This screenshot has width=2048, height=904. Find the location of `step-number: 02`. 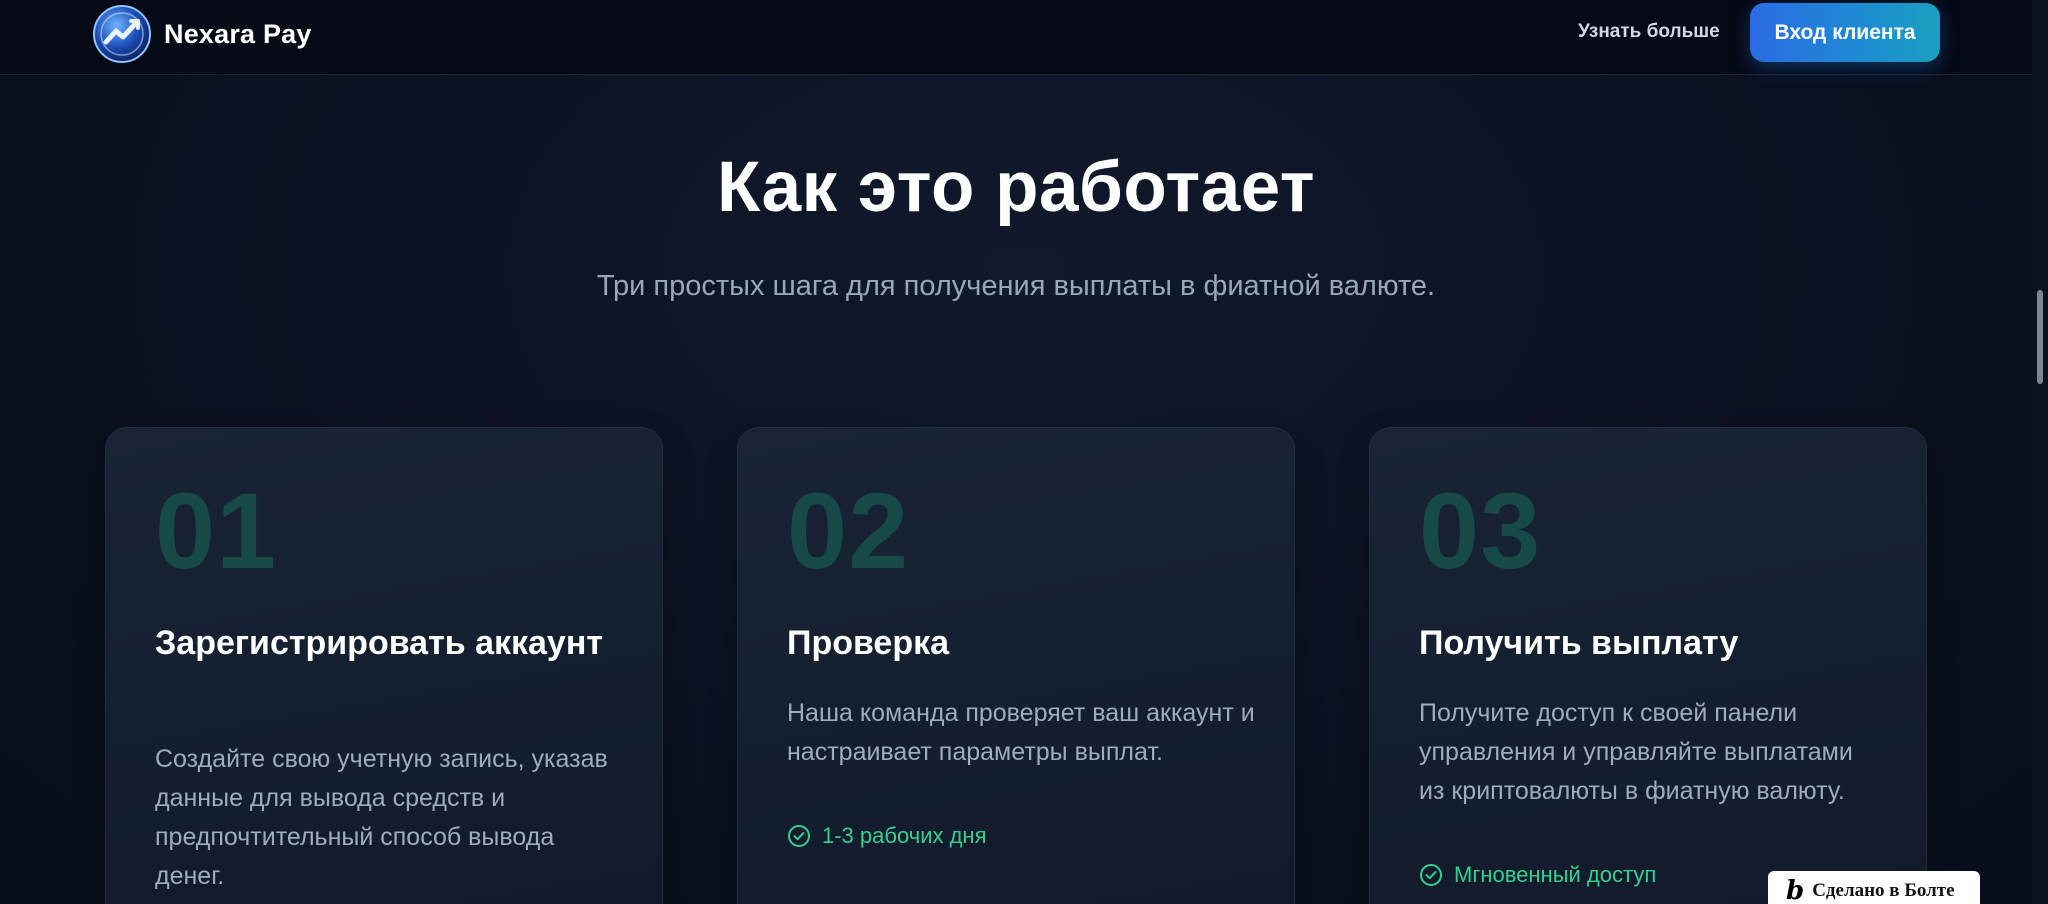

step-number: 02 is located at coordinates (848, 530).